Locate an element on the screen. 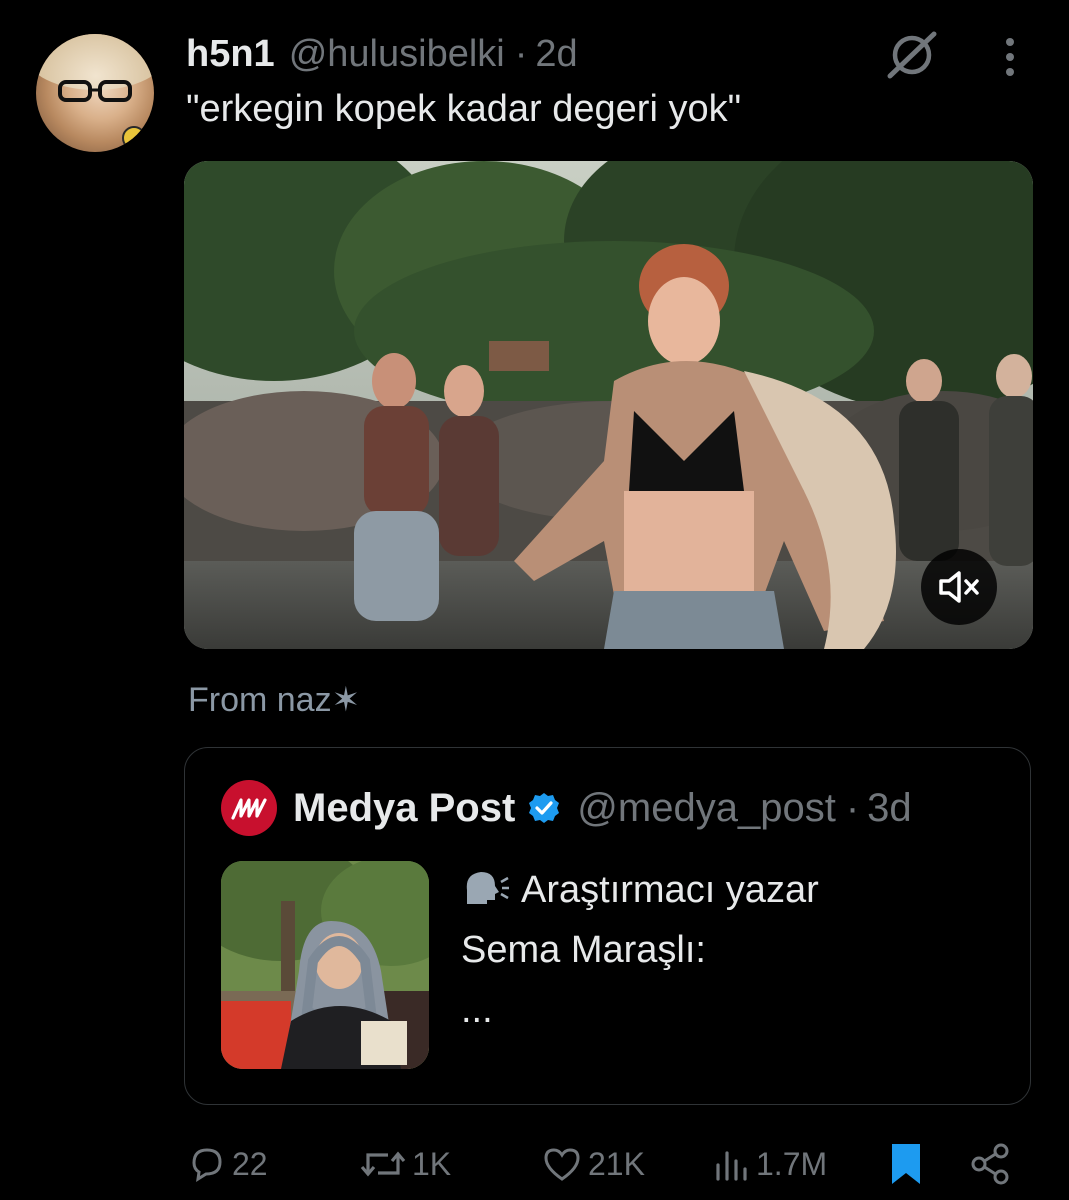  repost-button: 1K is located at coordinates (404, 1164).